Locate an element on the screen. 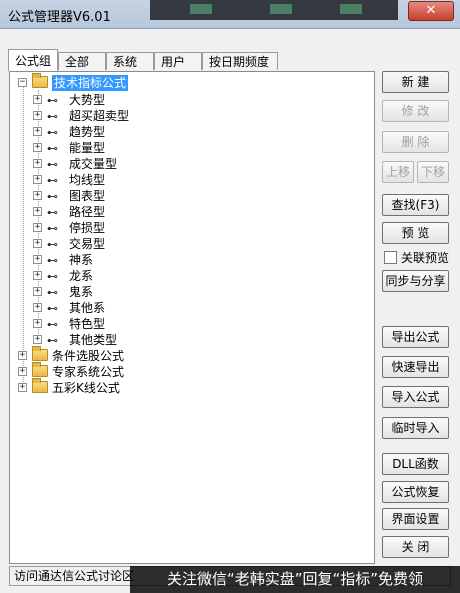 The image size is (460, 593). title-bar: 公式管理器V6.01 ✕ is located at coordinates (230, 14).